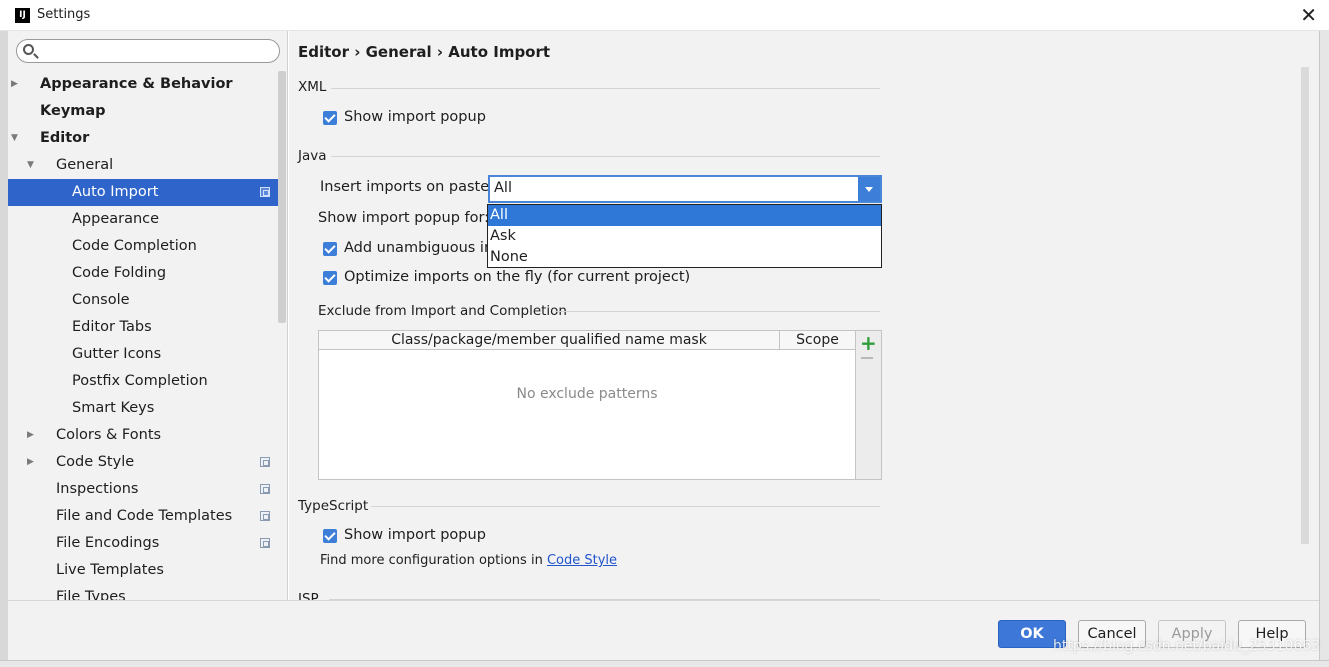 The height and width of the screenshot is (667, 1329). Describe the element at coordinates (115, 192) in the screenshot. I see `sidebar-item-label: Auto Import` at that location.